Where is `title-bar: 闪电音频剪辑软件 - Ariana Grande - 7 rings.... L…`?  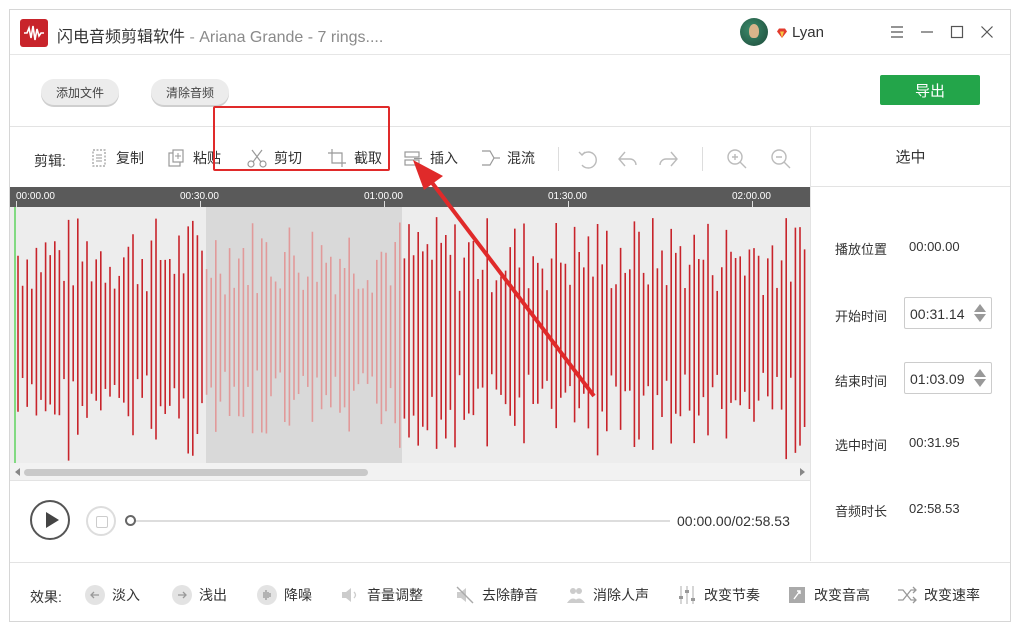
title-bar: 闪电音频剪辑软件 - Ariana Grande - 7 rings.... L… is located at coordinates (510, 32).